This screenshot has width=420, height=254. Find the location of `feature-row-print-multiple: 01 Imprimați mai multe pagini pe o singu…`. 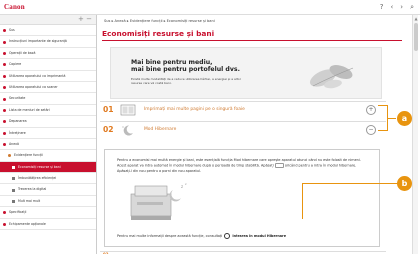

feature-row-print-multiple: 01 Imprimați mai multe pagini pe o singu… is located at coordinates (243, 109).